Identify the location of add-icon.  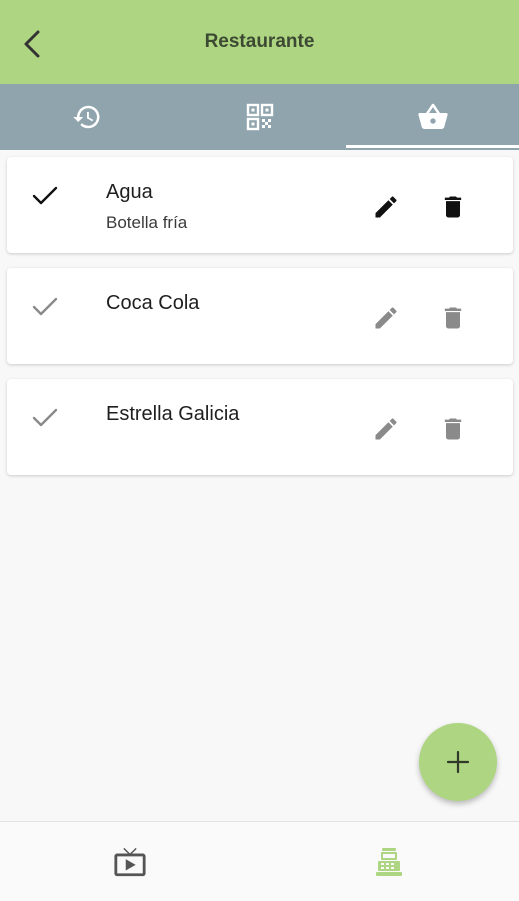
(458, 762).